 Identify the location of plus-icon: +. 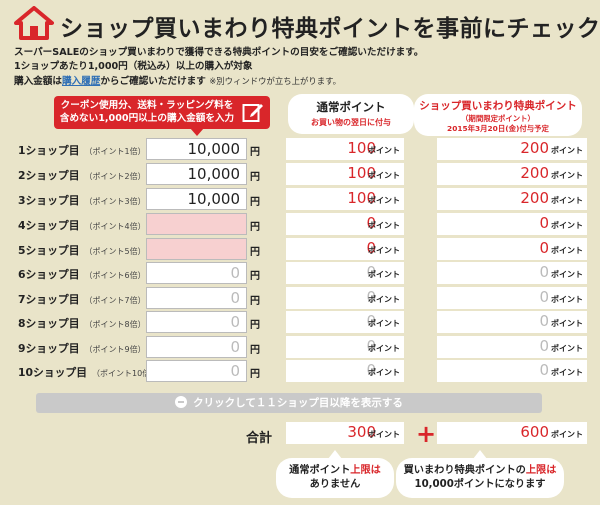
(426, 434).